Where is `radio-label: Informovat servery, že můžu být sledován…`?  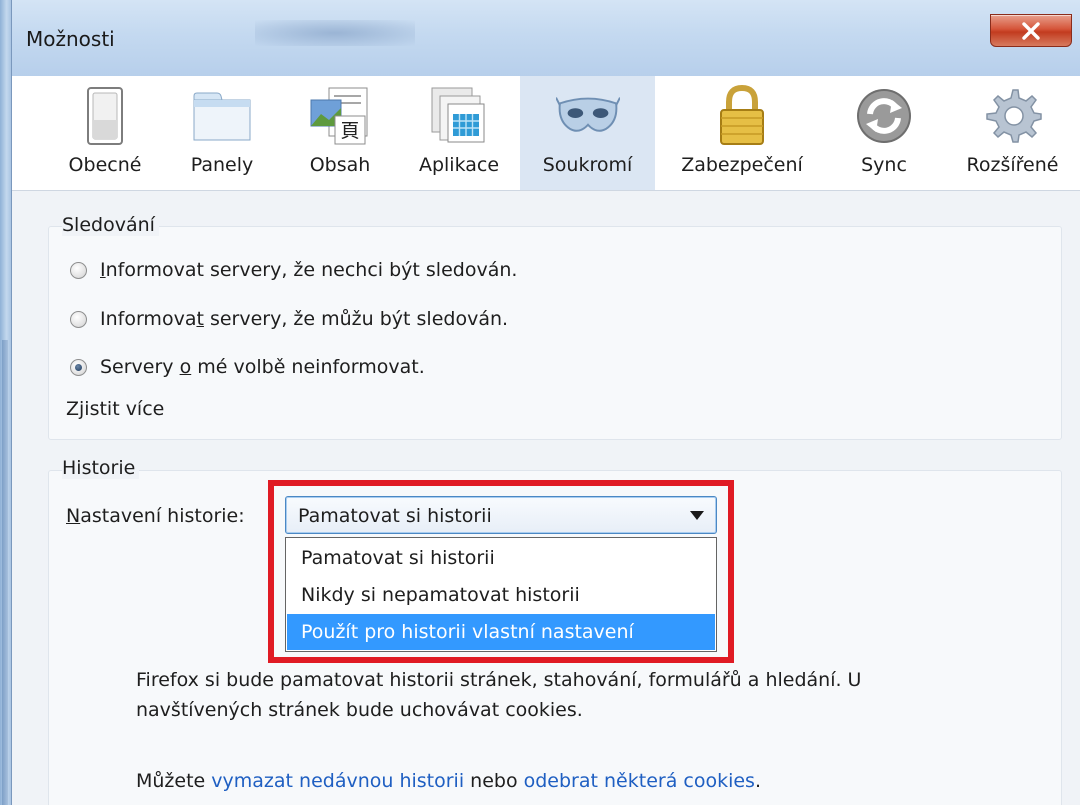 radio-label: Informovat servery, že můžu být sledován… is located at coordinates (304, 319).